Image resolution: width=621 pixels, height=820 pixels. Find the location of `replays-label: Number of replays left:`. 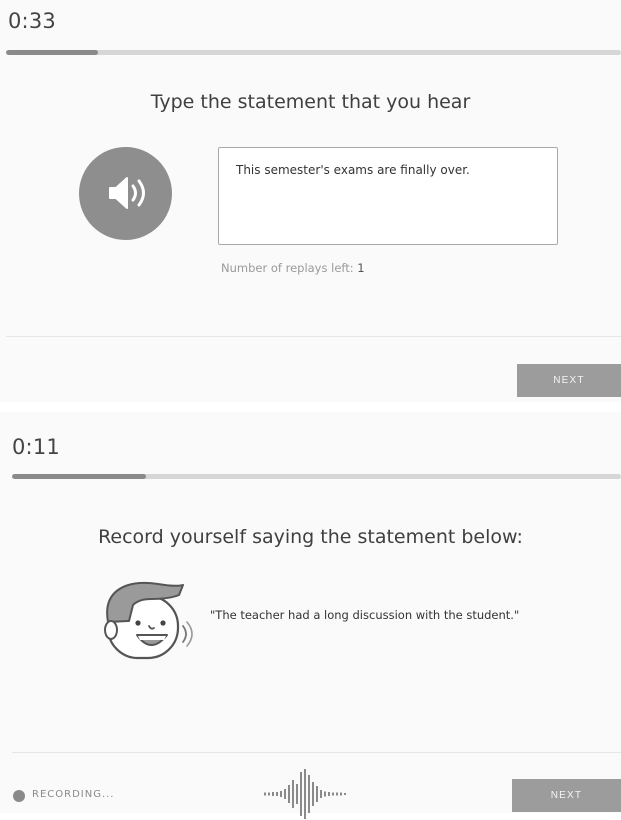

replays-label: Number of replays left: is located at coordinates (287, 268).